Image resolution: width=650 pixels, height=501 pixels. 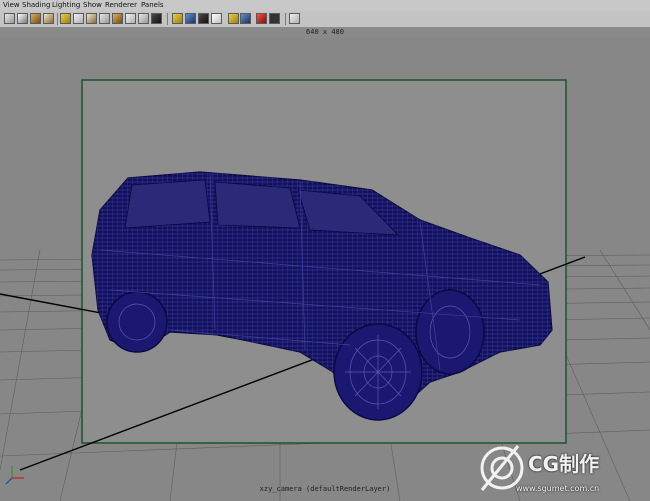 What do you see at coordinates (117, 18) in the screenshot?
I see `safe-action-icon` at bounding box center [117, 18].